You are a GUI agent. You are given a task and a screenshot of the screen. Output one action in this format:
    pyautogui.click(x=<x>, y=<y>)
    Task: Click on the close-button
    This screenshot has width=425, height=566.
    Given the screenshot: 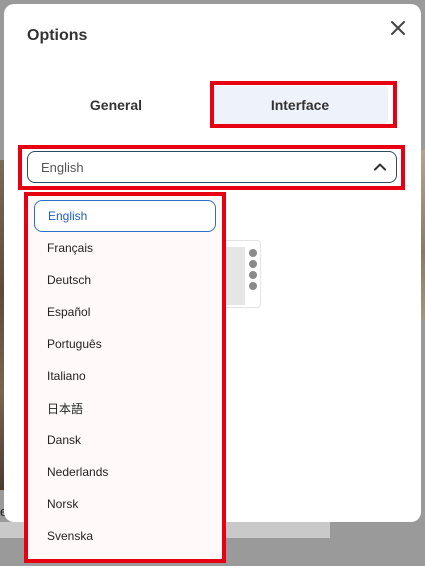 What is the action you would take?
    pyautogui.click(x=398, y=28)
    